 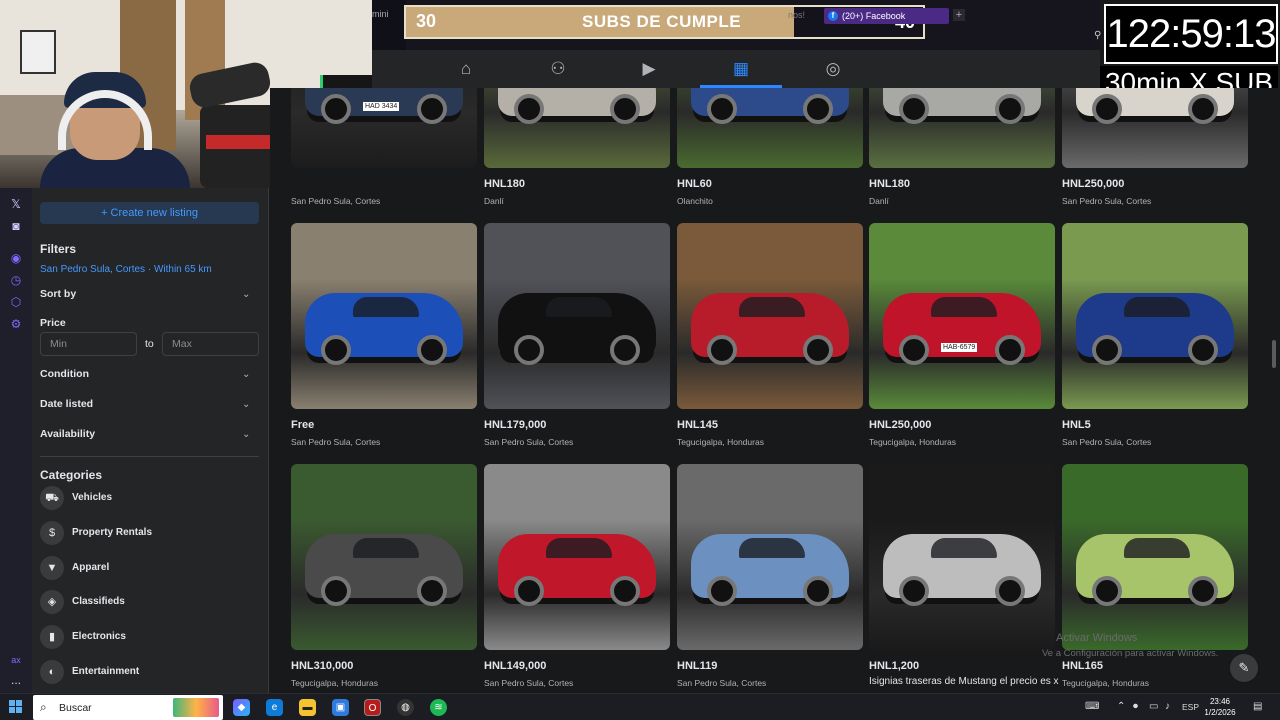 What do you see at coordinates (1121, 706) in the screenshot?
I see `chevron-up-icon: ⌃` at bounding box center [1121, 706].